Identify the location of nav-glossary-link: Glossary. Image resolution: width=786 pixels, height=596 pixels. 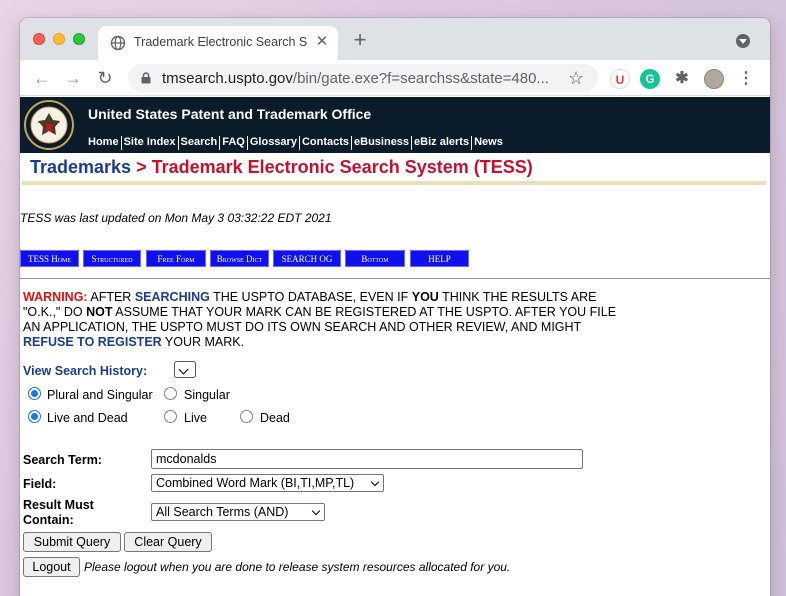
(274, 143).